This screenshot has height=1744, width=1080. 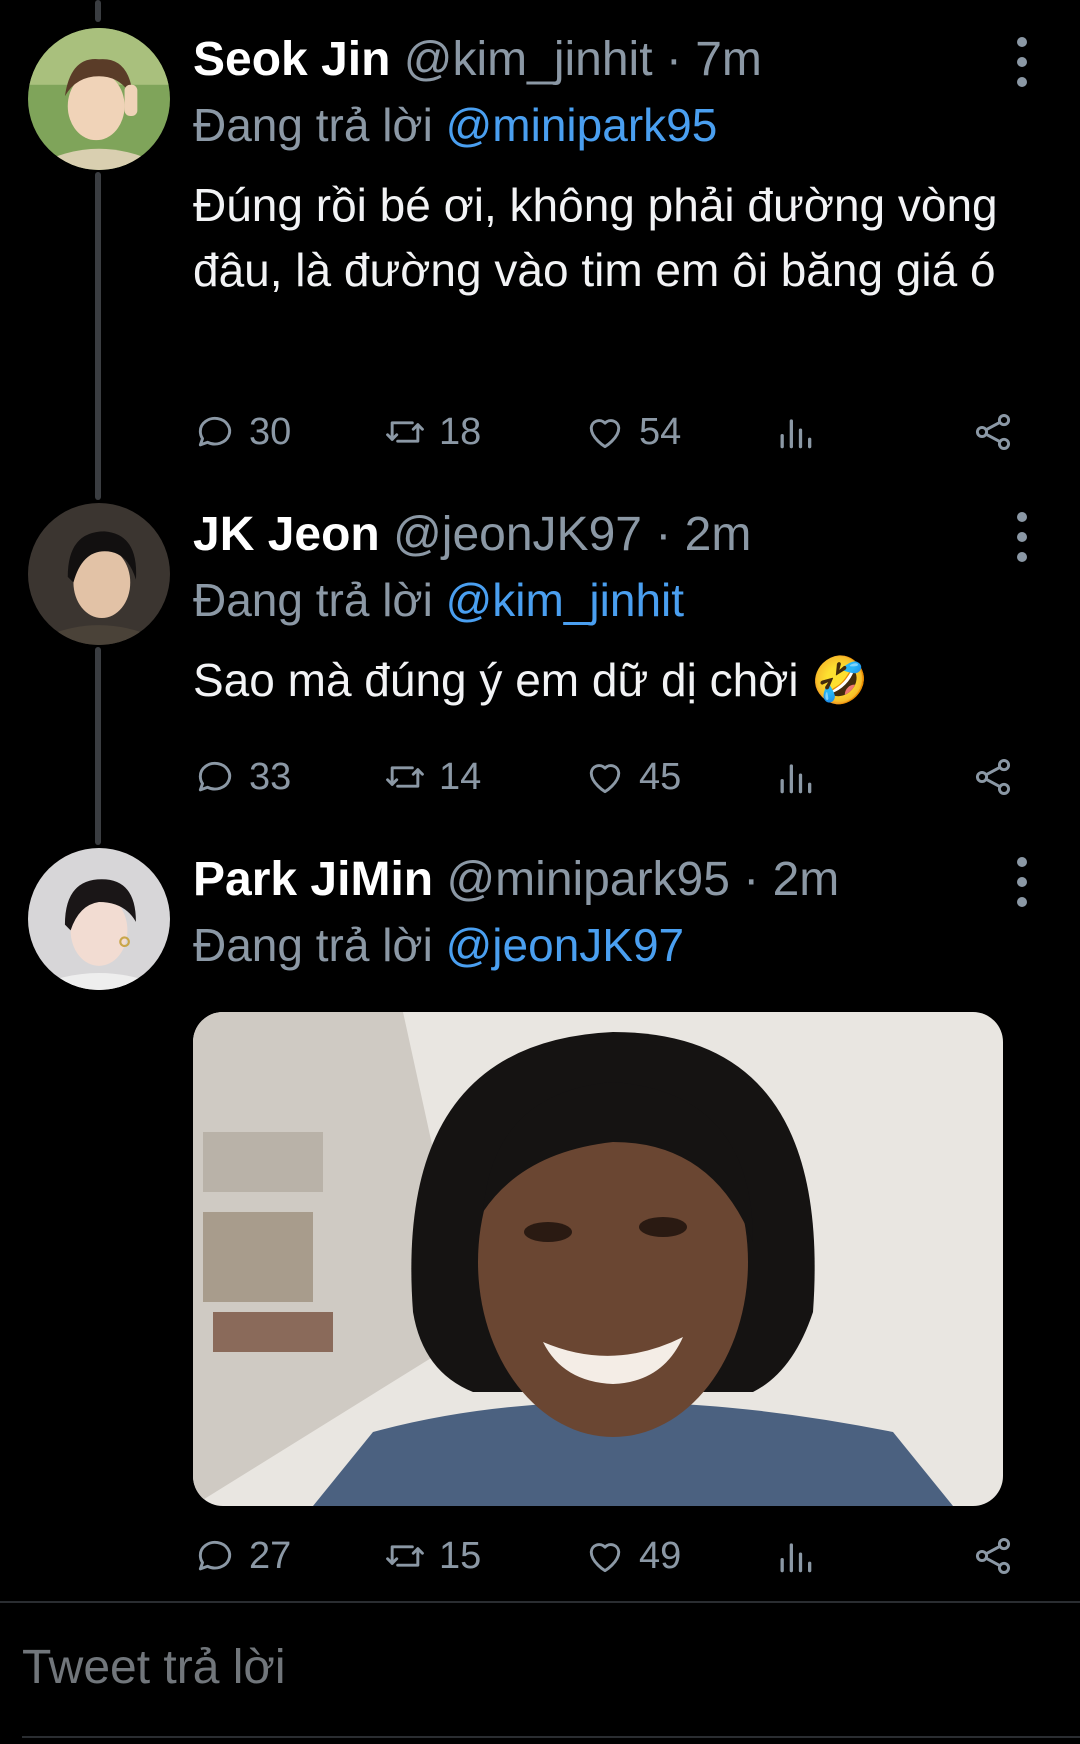 What do you see at coordinates (270, 431) in the screenshot?
I see `reply-count: 30` at bounding box center [270, 431].